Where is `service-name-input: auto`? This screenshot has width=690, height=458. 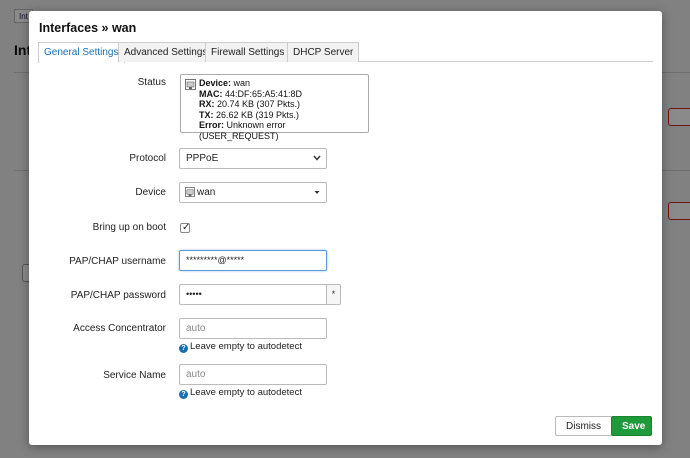 service-name-input: auto is located at coordinates (253, 374).